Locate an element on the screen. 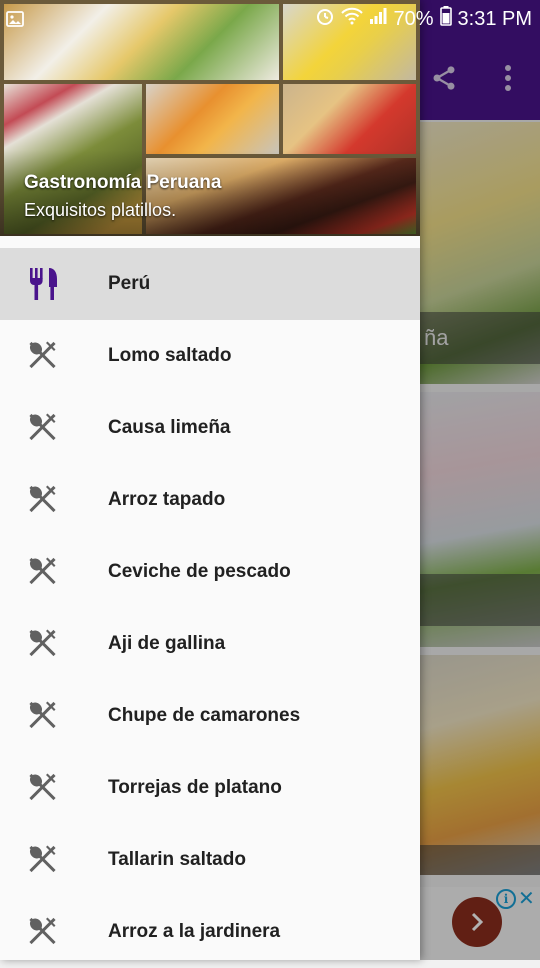 This screenshot has width=540, height=968. menu-item-label: Causa limeña is located at coordinates (169, 427).